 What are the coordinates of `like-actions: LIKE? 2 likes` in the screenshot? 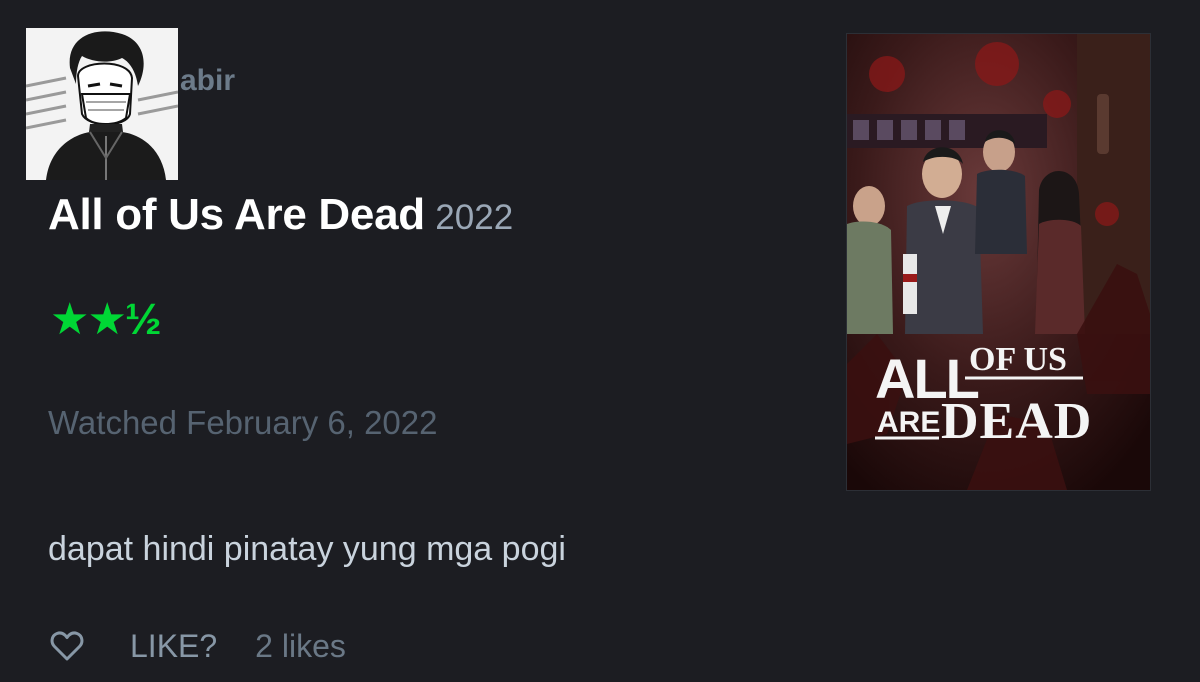 It's located at (198, 646).